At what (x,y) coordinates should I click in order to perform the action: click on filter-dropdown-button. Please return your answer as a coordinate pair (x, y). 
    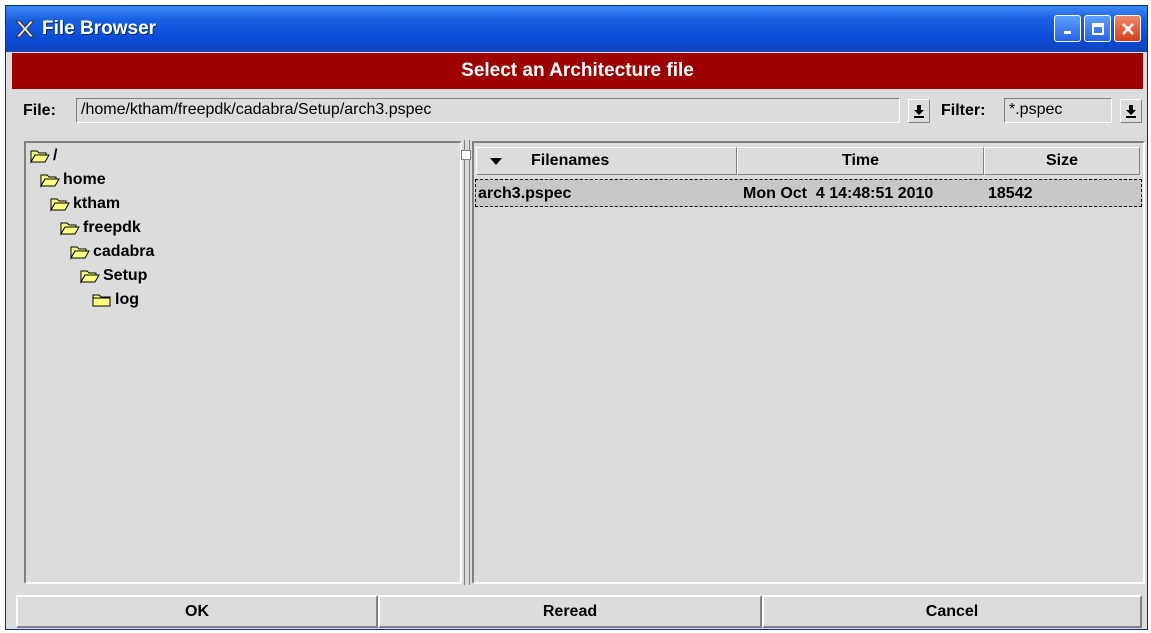
    Looking at the image, I should click on (1131, 111).